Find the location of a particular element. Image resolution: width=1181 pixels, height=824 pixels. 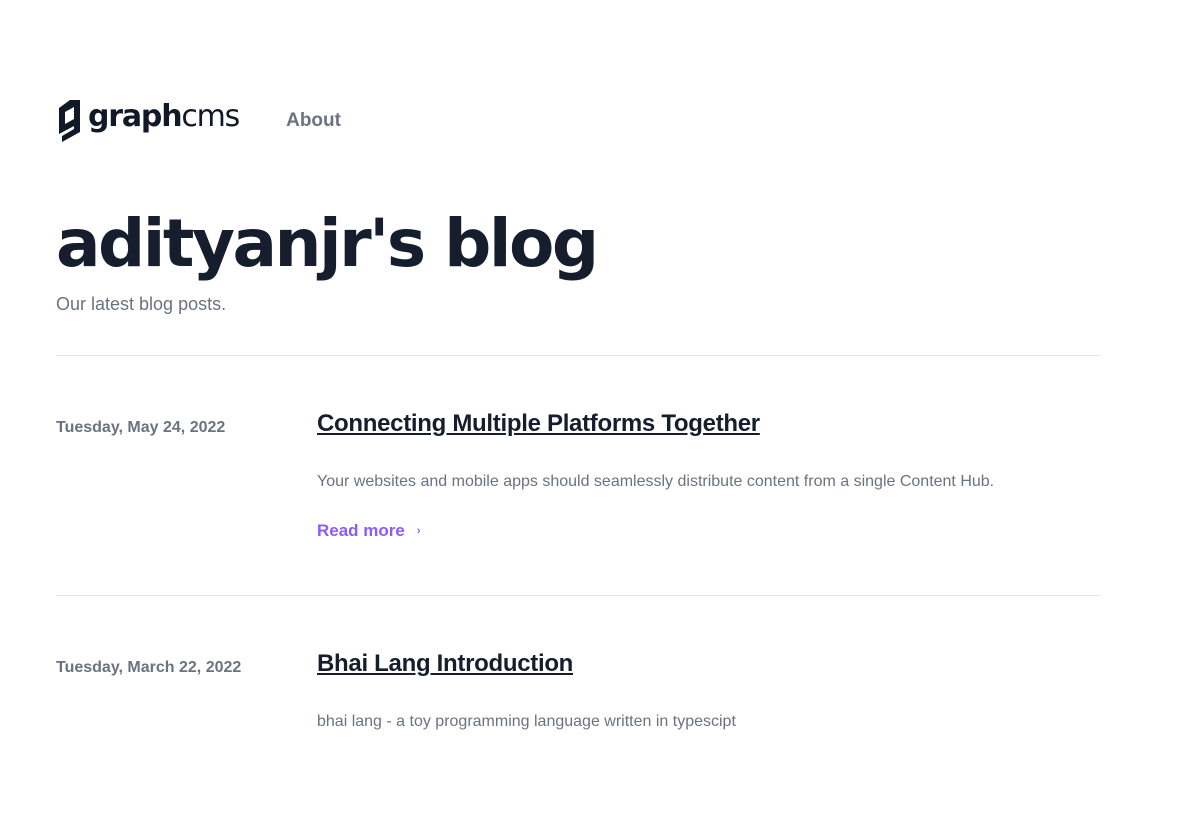

graphcms-logo: graphcms is located at coordinates (148, 120).